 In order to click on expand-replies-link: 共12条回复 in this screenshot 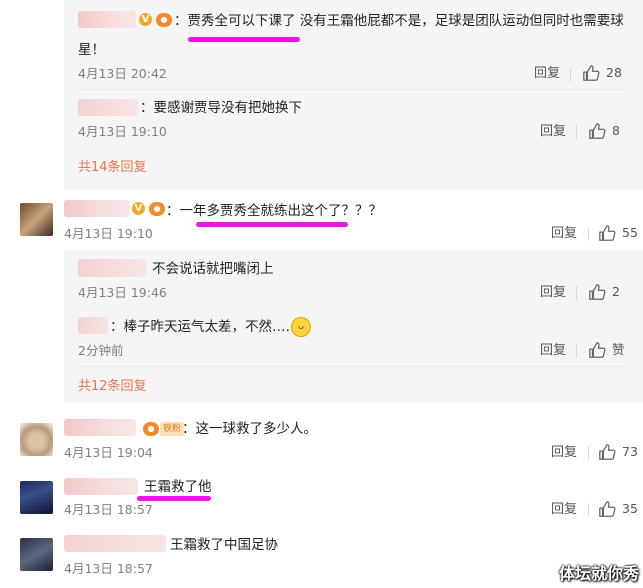, I will do `click(112, 387)`.